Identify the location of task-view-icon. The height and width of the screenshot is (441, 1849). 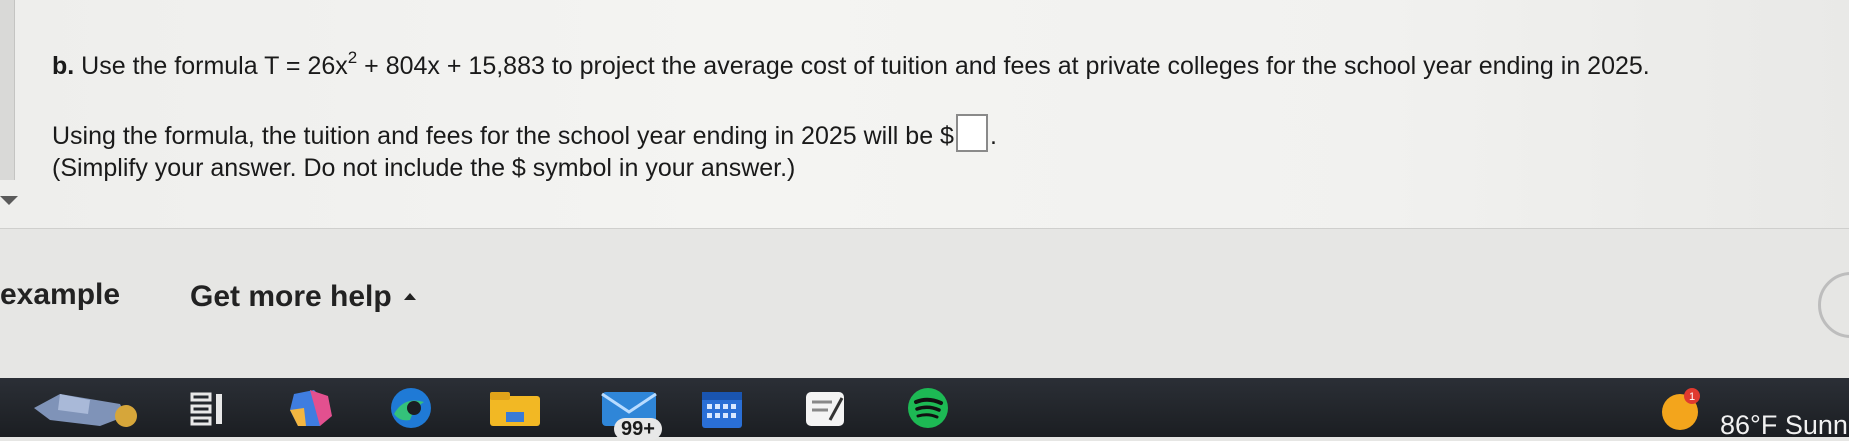
(208, 408).